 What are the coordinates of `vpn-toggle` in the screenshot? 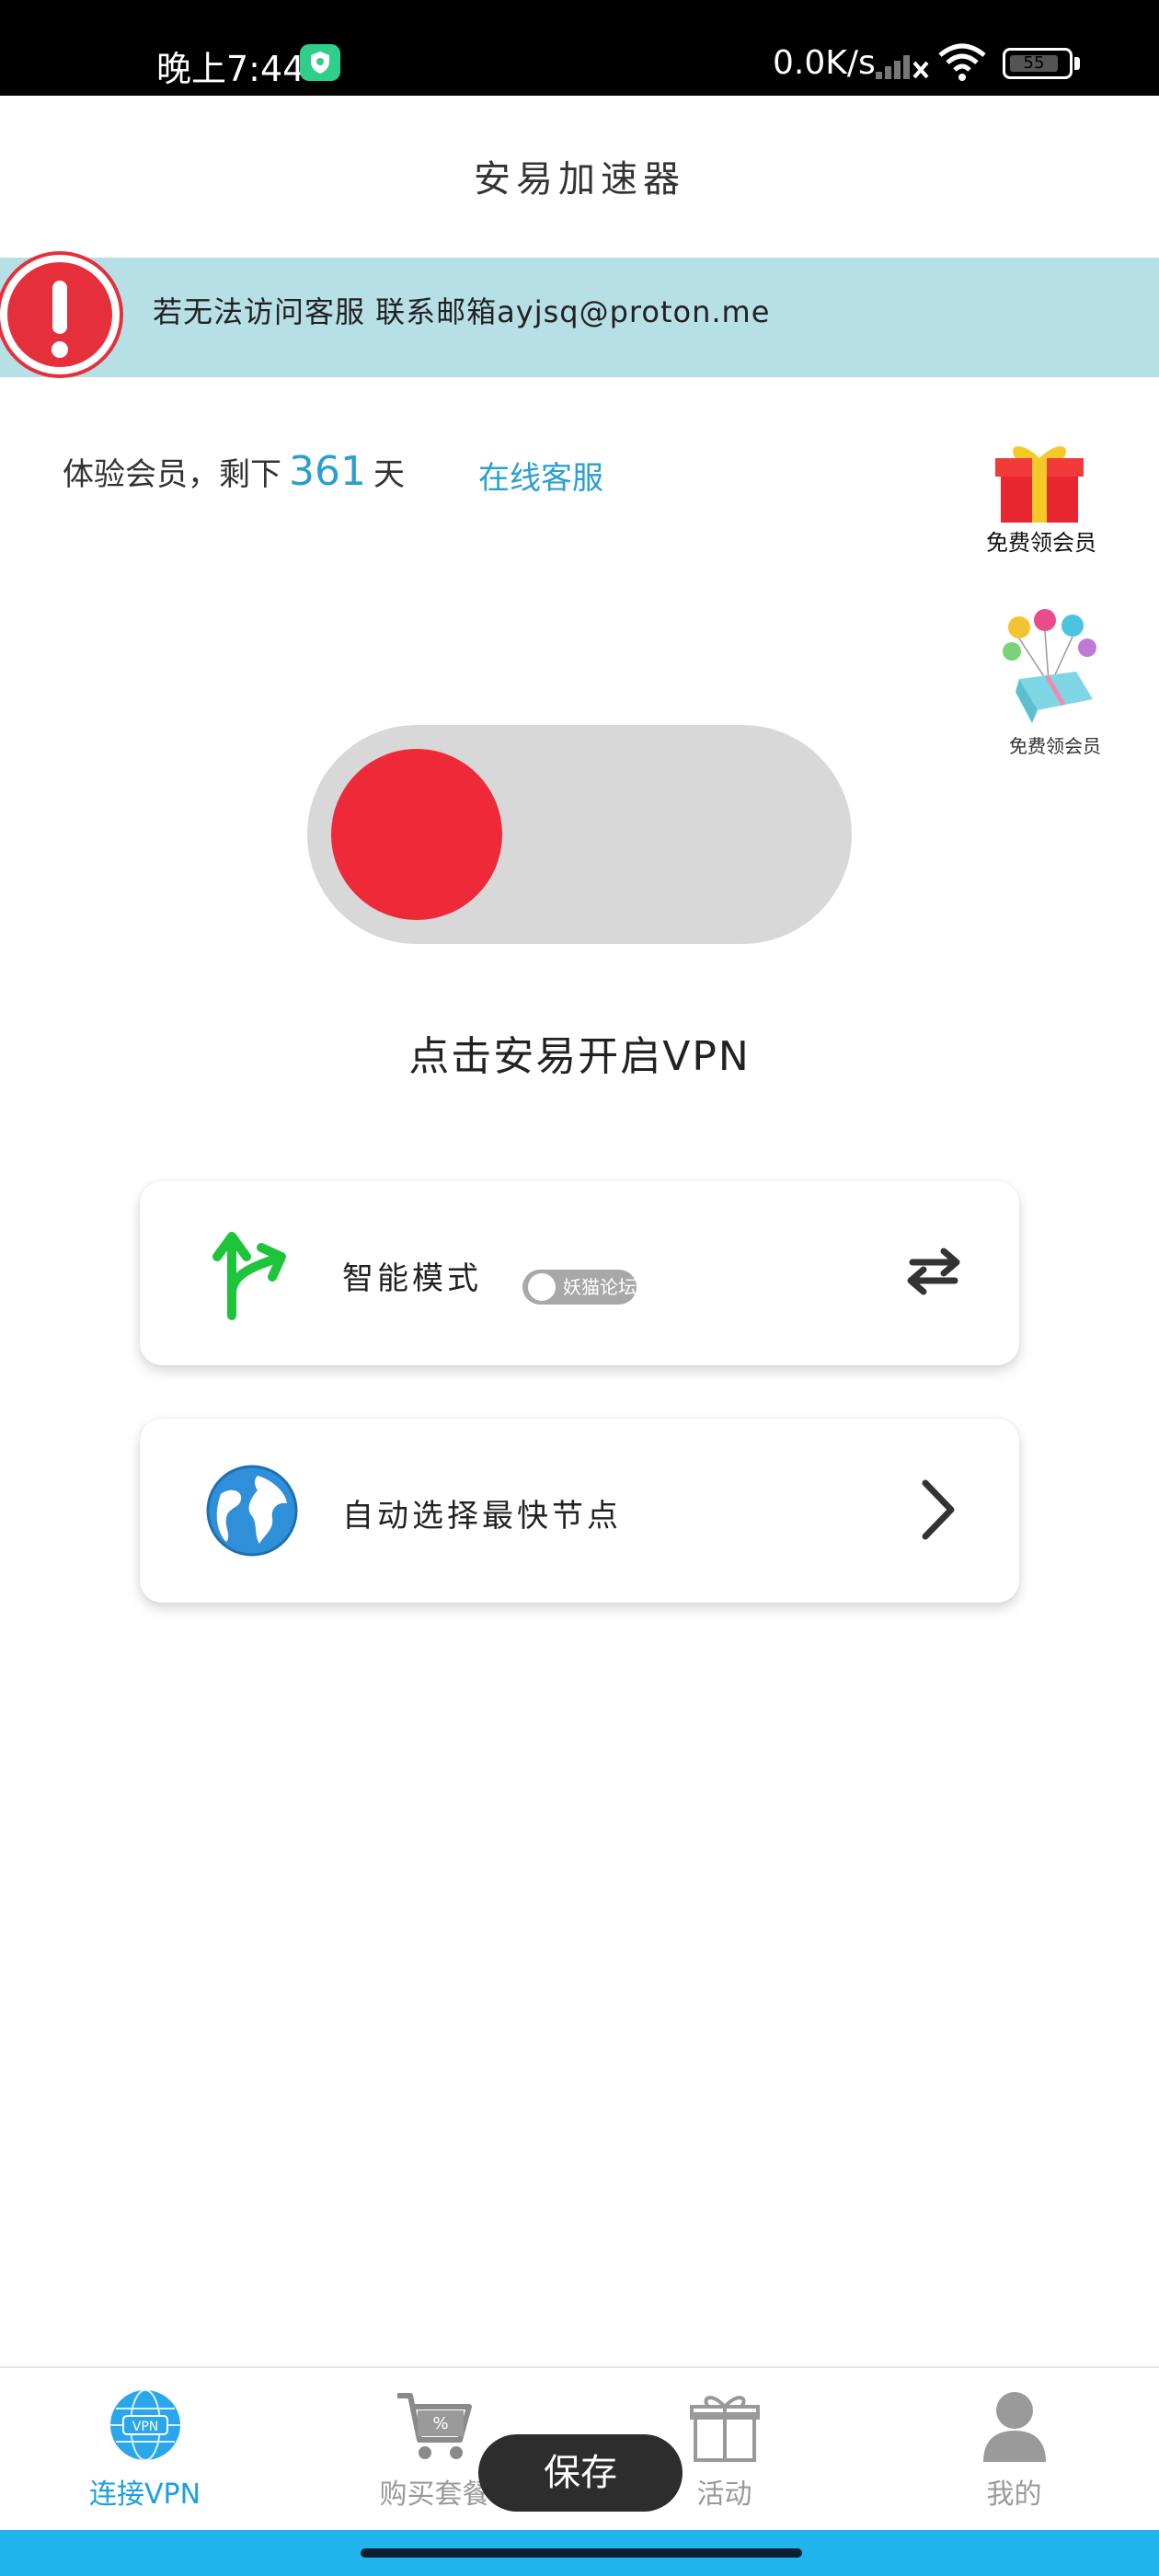 It's located at (579, 834).